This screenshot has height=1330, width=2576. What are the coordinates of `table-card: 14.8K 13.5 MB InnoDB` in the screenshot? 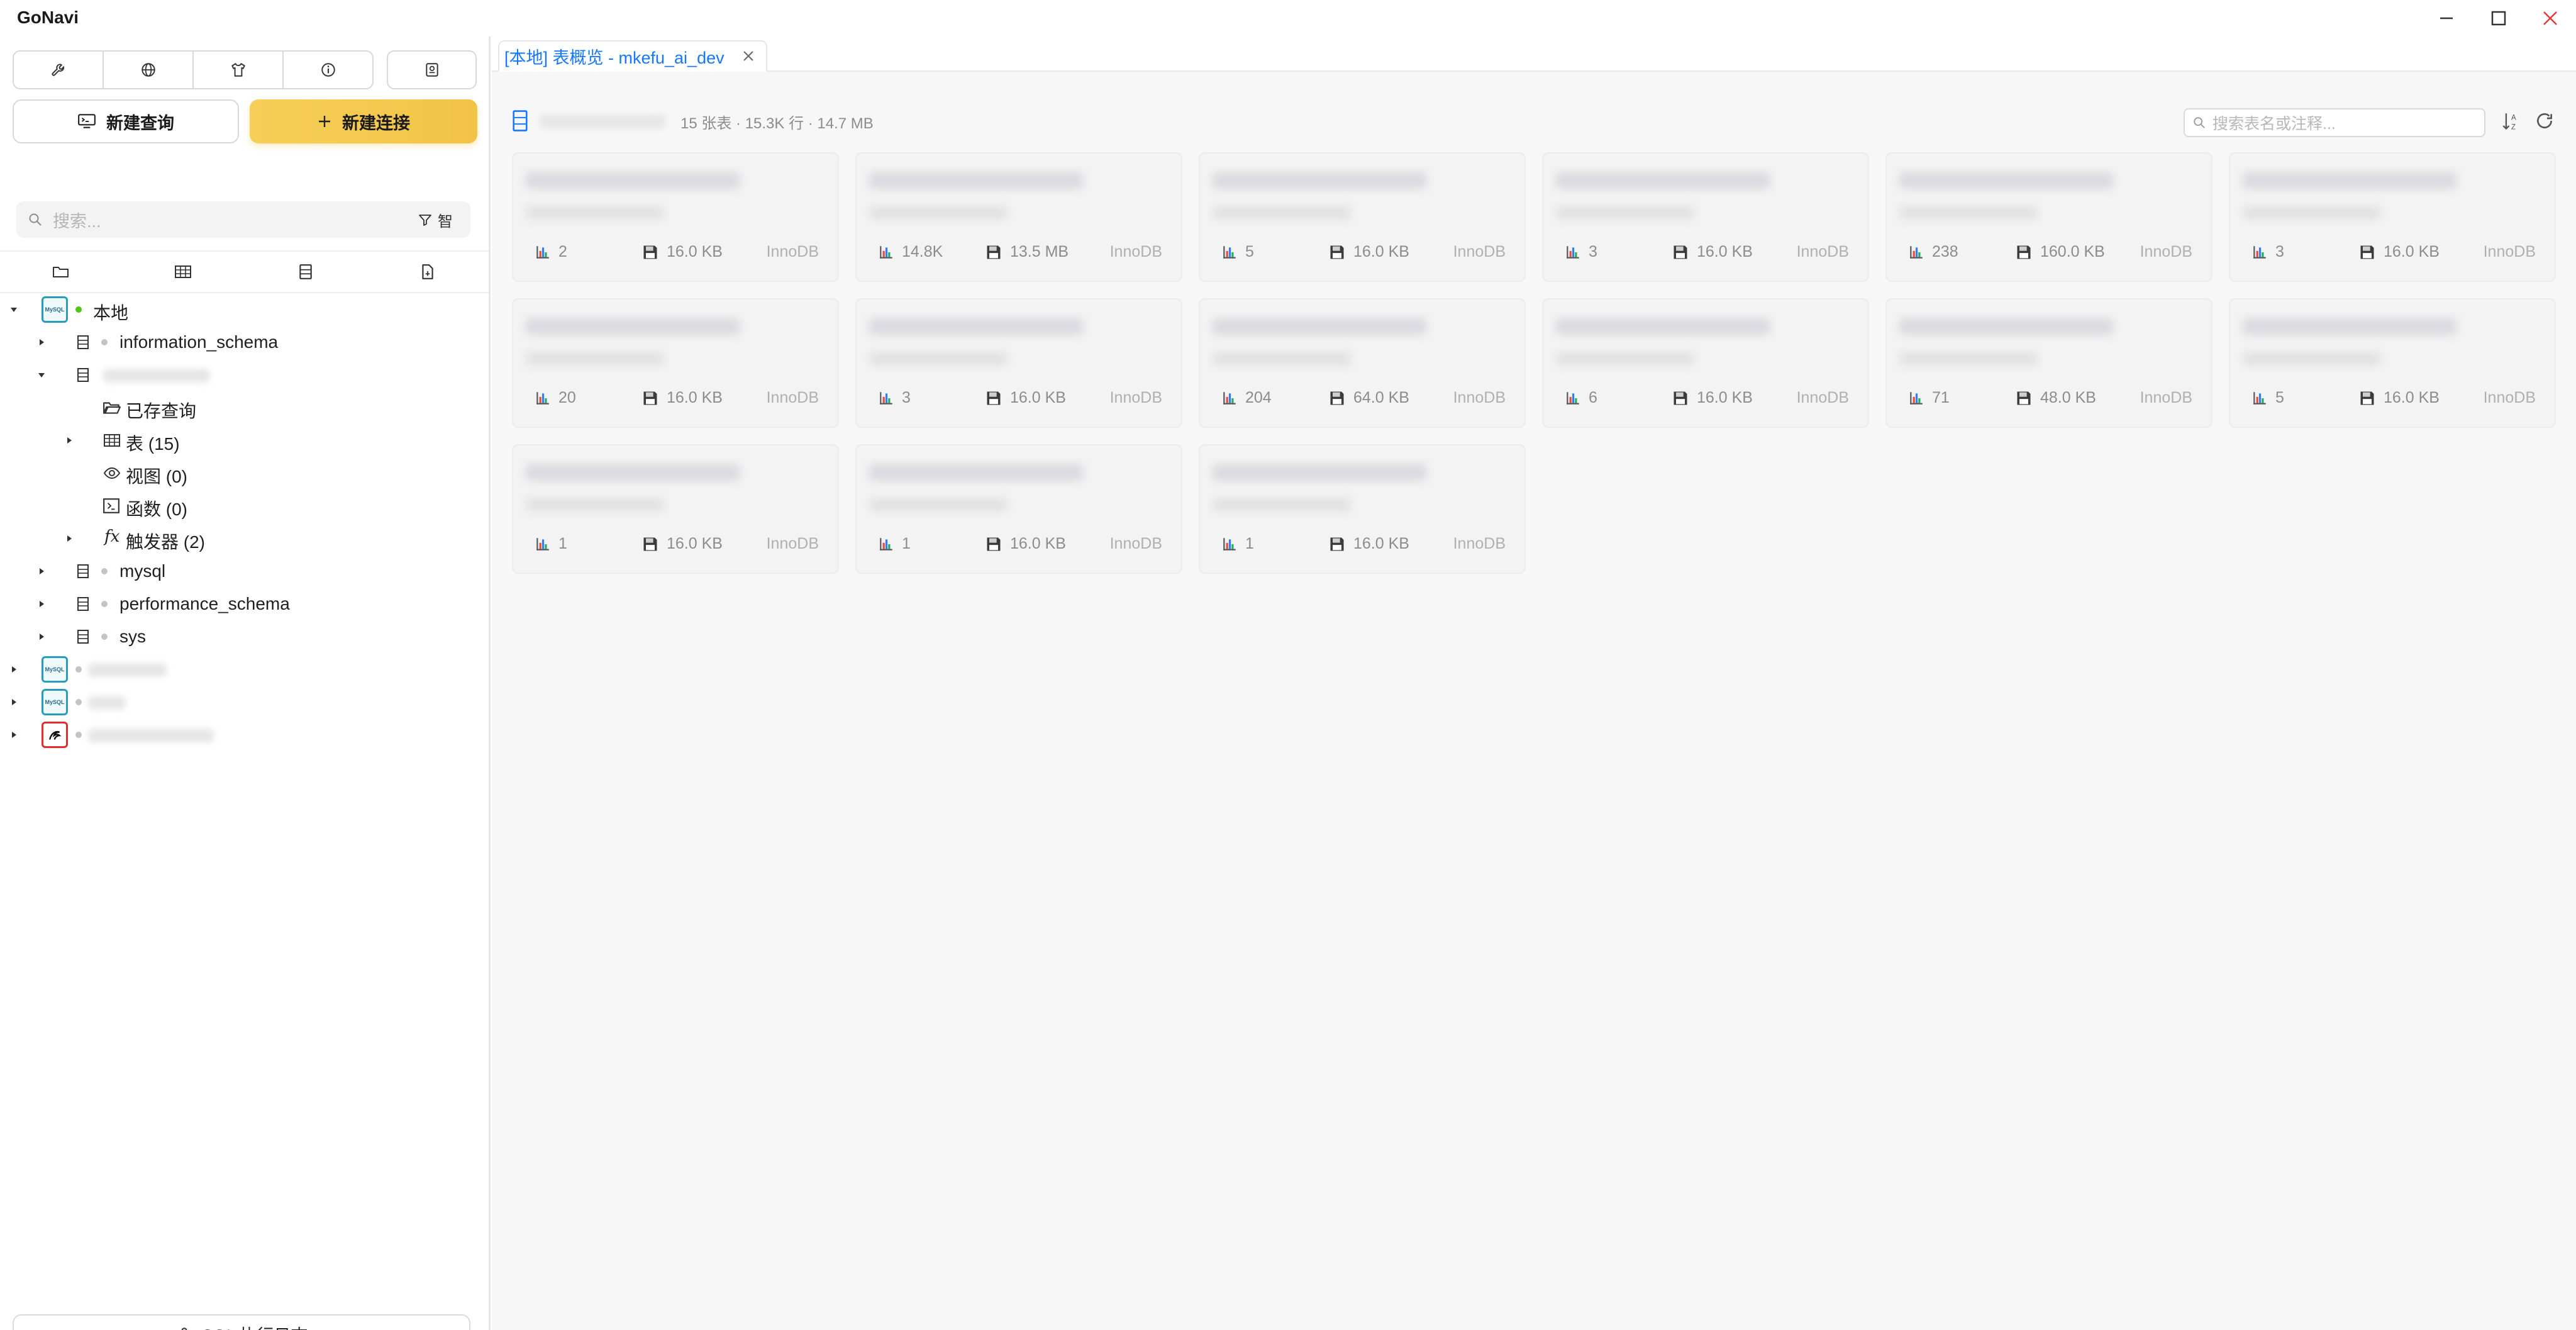 It's located at (1018, 217).